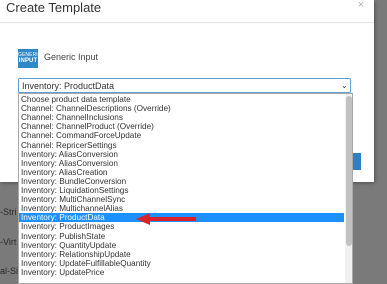  I want to click on arrow-shape, so click(166, 219).